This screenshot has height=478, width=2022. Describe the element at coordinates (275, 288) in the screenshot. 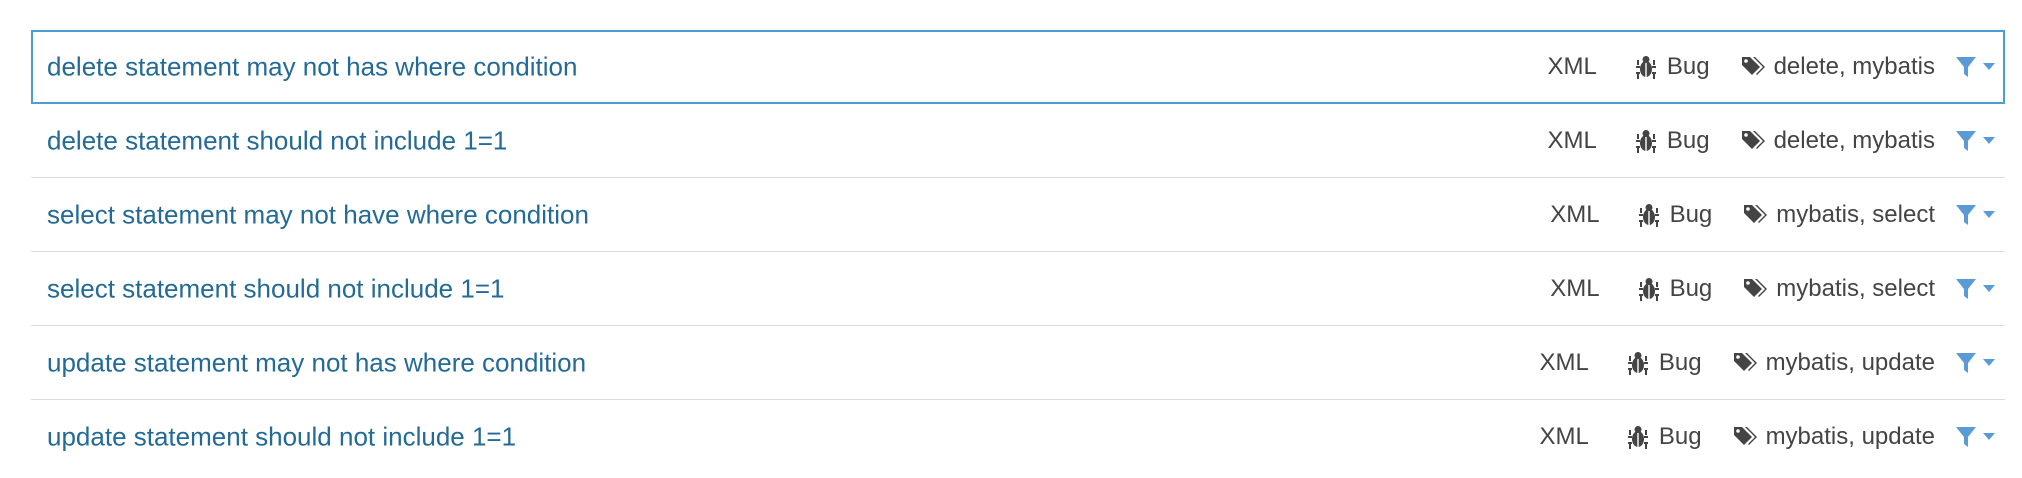

I see `rule-title-link: select statement should not include 1=1` at that location.